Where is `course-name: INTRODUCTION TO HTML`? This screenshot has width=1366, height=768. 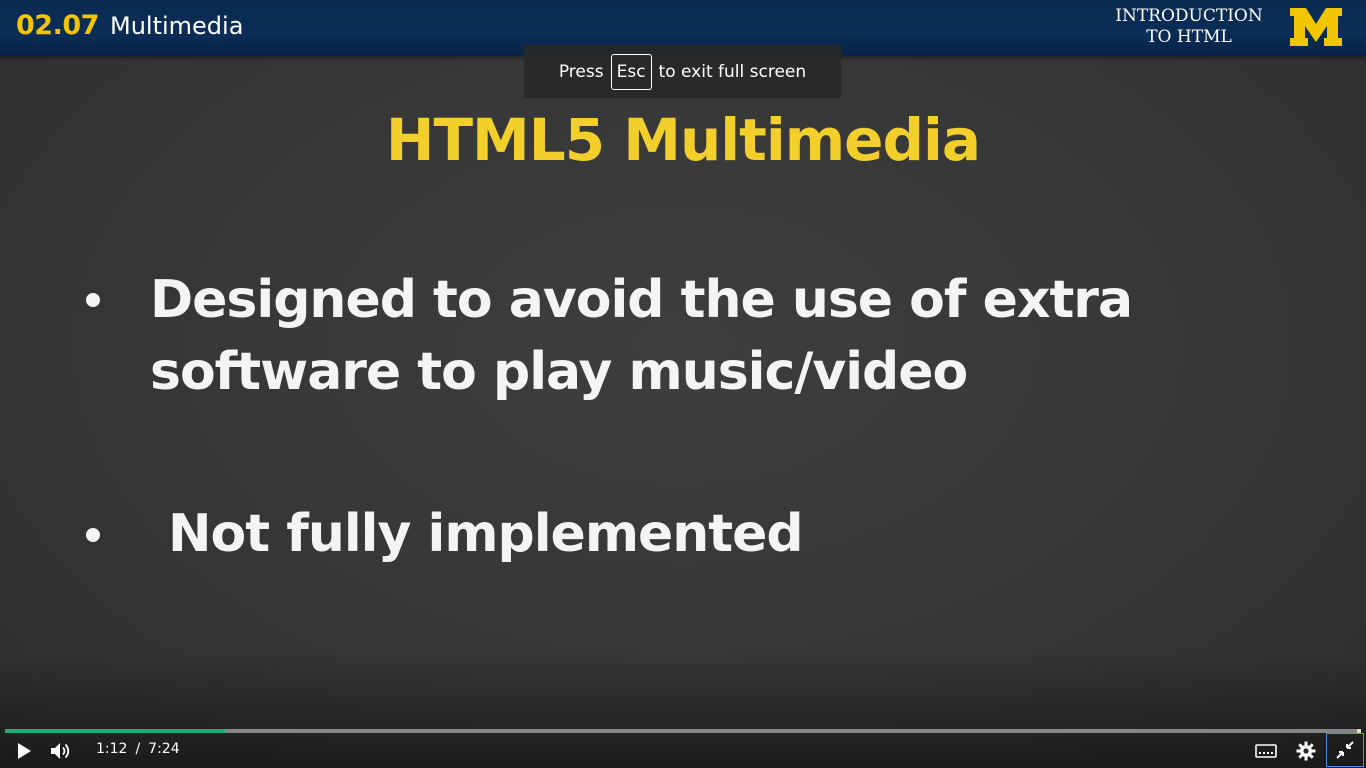 course-name: INTRODUCTION TO HTML is located at coordinates (1189, 27).